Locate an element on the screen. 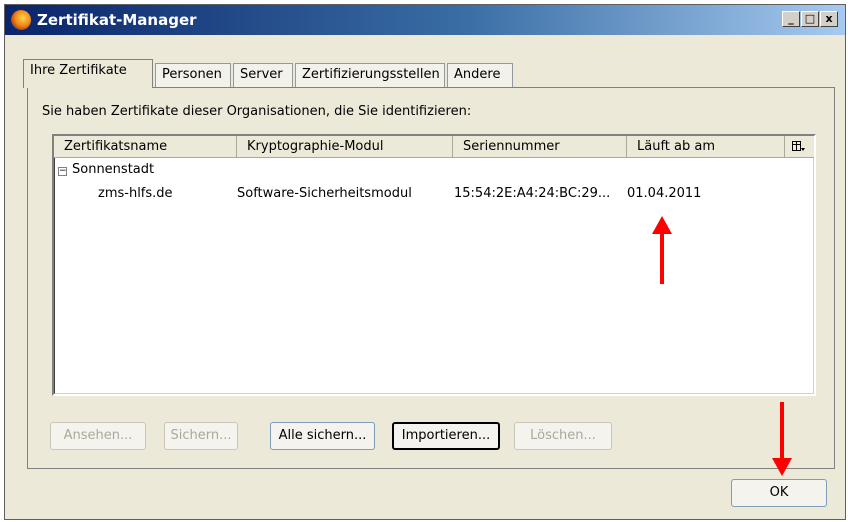 This screenshot has height=522, width=848. title-bar: Zertifikat-Manager _ □ x is located at coordinates (425, 20).